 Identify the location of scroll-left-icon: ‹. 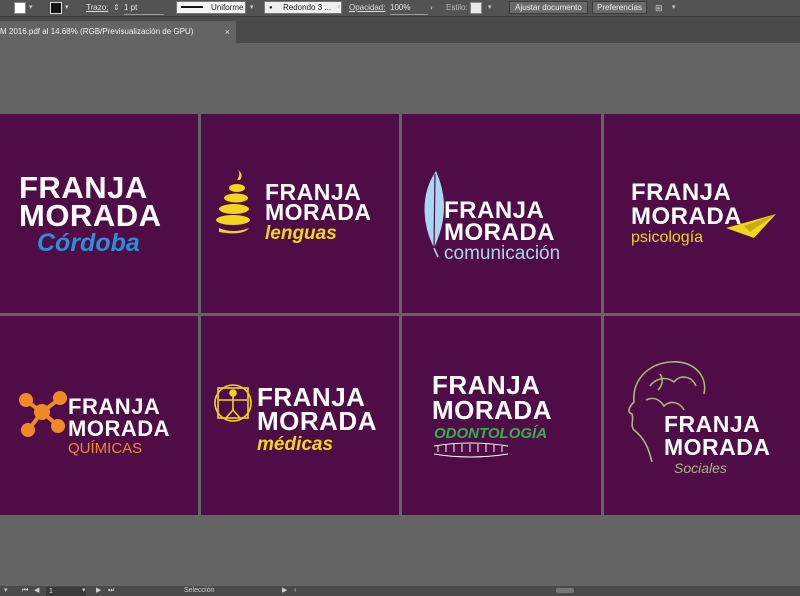
(295, 591).